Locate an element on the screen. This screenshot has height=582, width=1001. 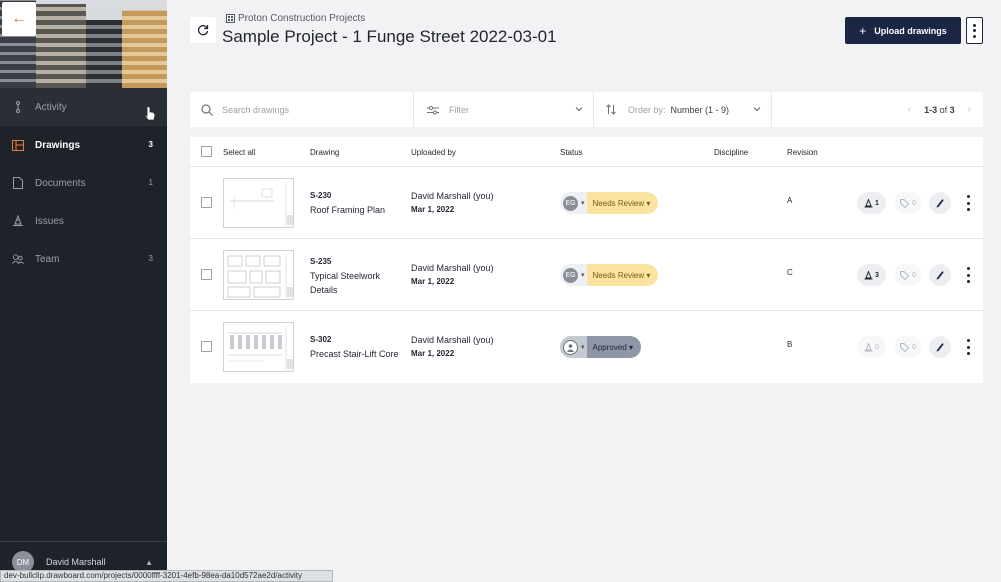
back-button: ← is located at coordinates (19, 19).